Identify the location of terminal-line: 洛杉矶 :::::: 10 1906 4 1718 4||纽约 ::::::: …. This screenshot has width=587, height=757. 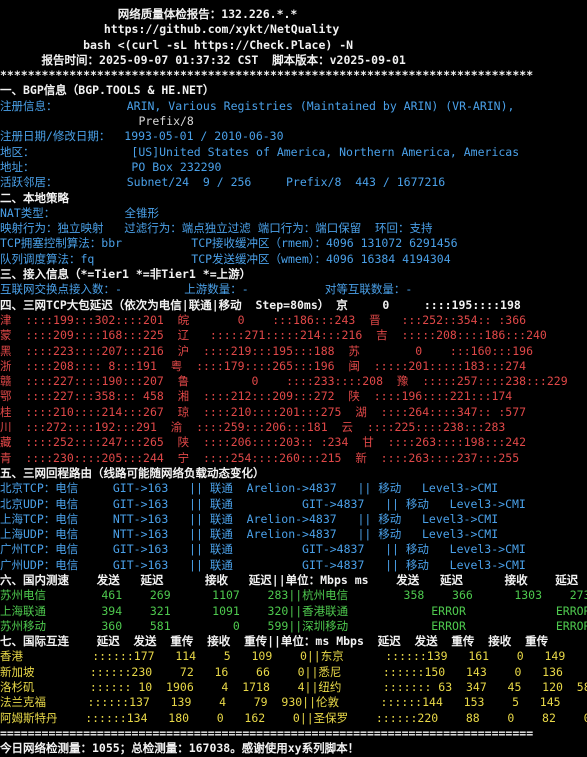
(293, 687).